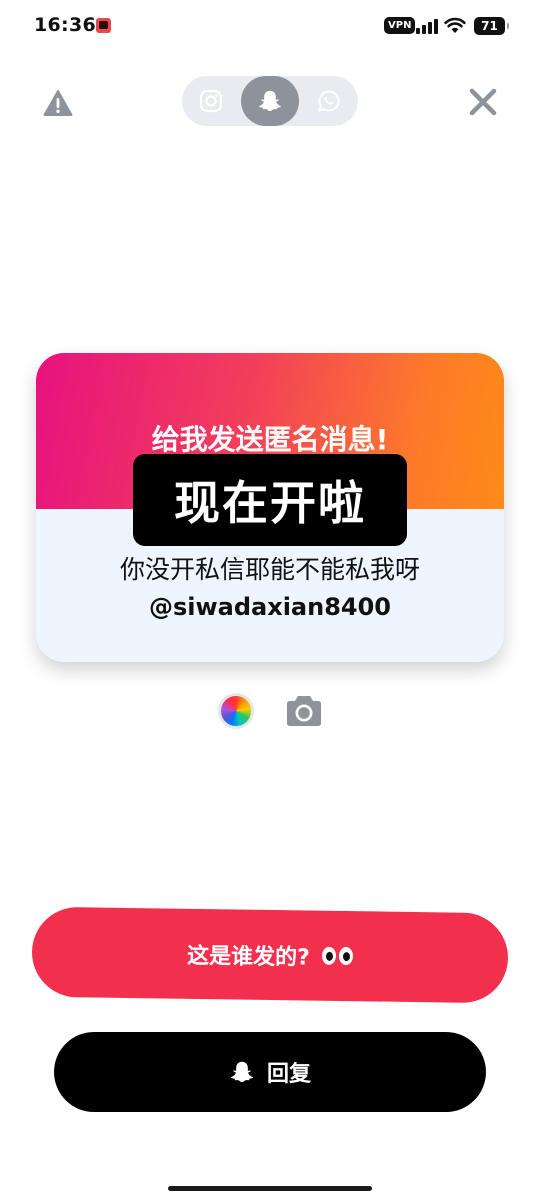 This screenshot has width=540, height=1200. What do you see at coordinates (270, 607) in the screenshot?
I see `card-username: @siwadaxian8400` at bounding box center [270, 607].